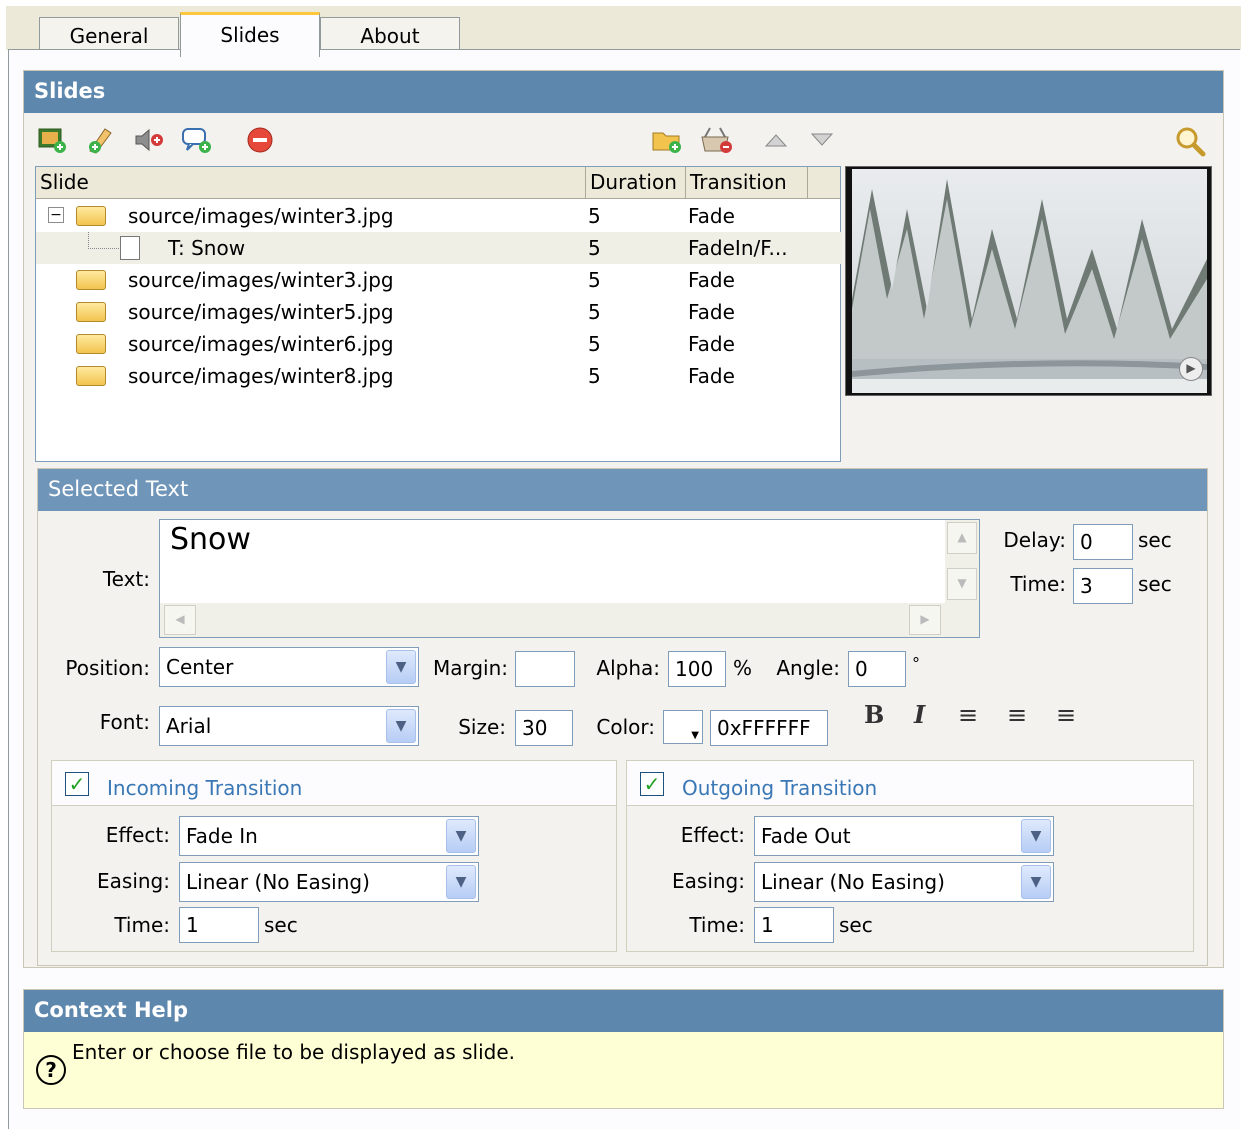 Image resolution: width=1241 pixels, height=1129 pixels. What do you see at coordinates (261, 216) in the screenshot?
I see `slide-name: source/images/winter3.jpg` at bounding box center [261, 216].